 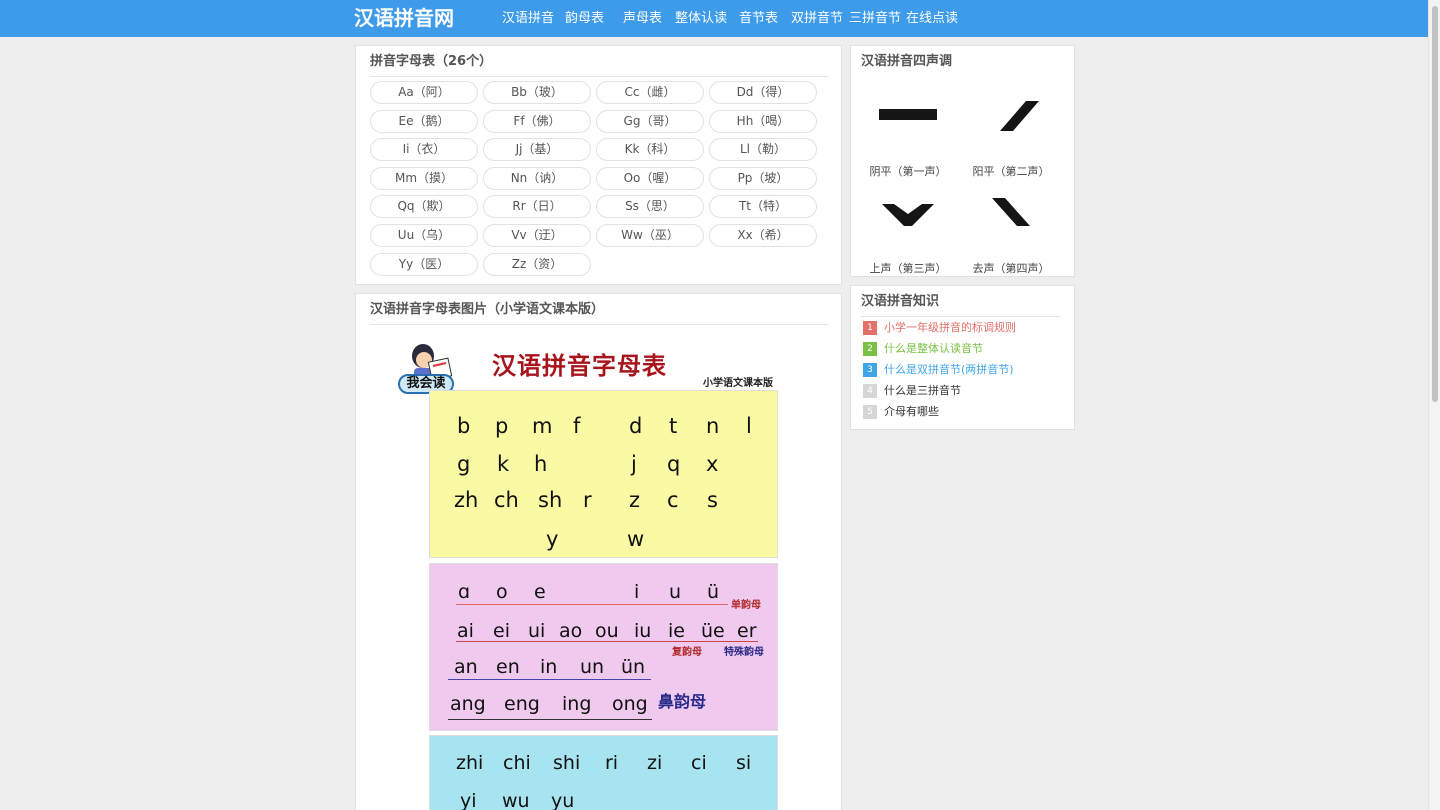 What do you see at coordinates (650, 178) in the screenshot?
I see `alphabet-letter-pill: Oo（喔）` at bounding box center [650, 178].